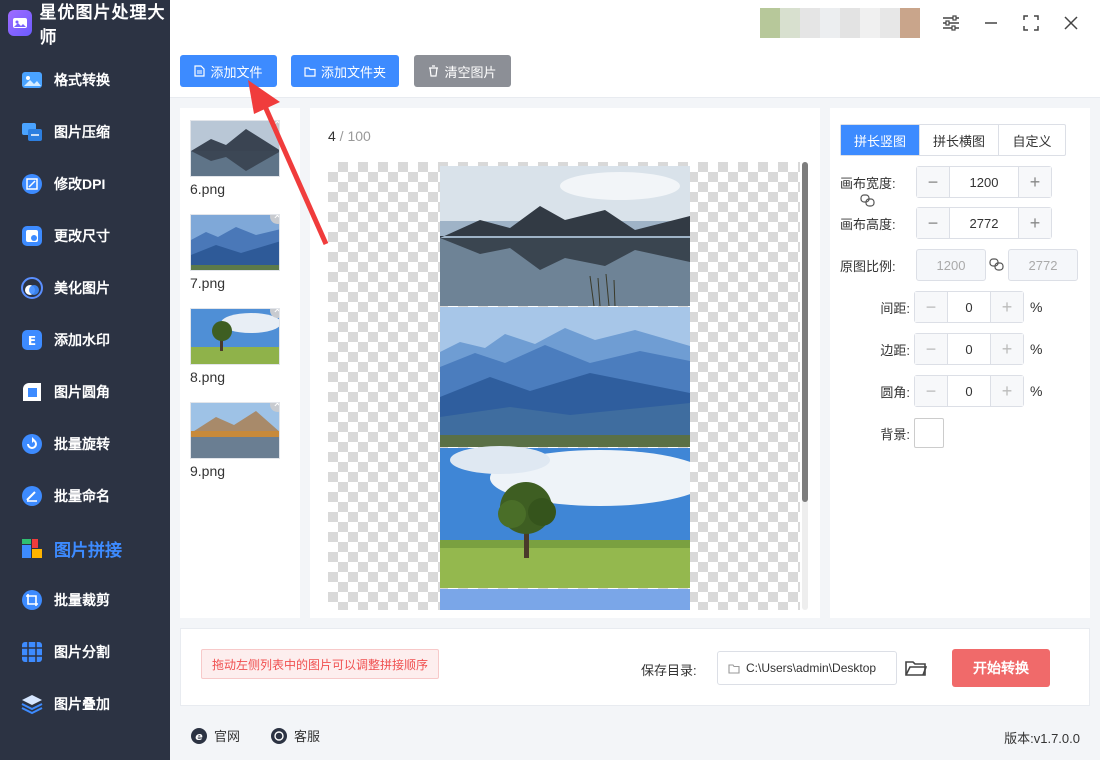 The image size is (1100, 760). What do you see at coordinates (82, 600) in the screenshot?
I see `sidebar-item-label: 批量裁剪` at bounding box center [82, 600].